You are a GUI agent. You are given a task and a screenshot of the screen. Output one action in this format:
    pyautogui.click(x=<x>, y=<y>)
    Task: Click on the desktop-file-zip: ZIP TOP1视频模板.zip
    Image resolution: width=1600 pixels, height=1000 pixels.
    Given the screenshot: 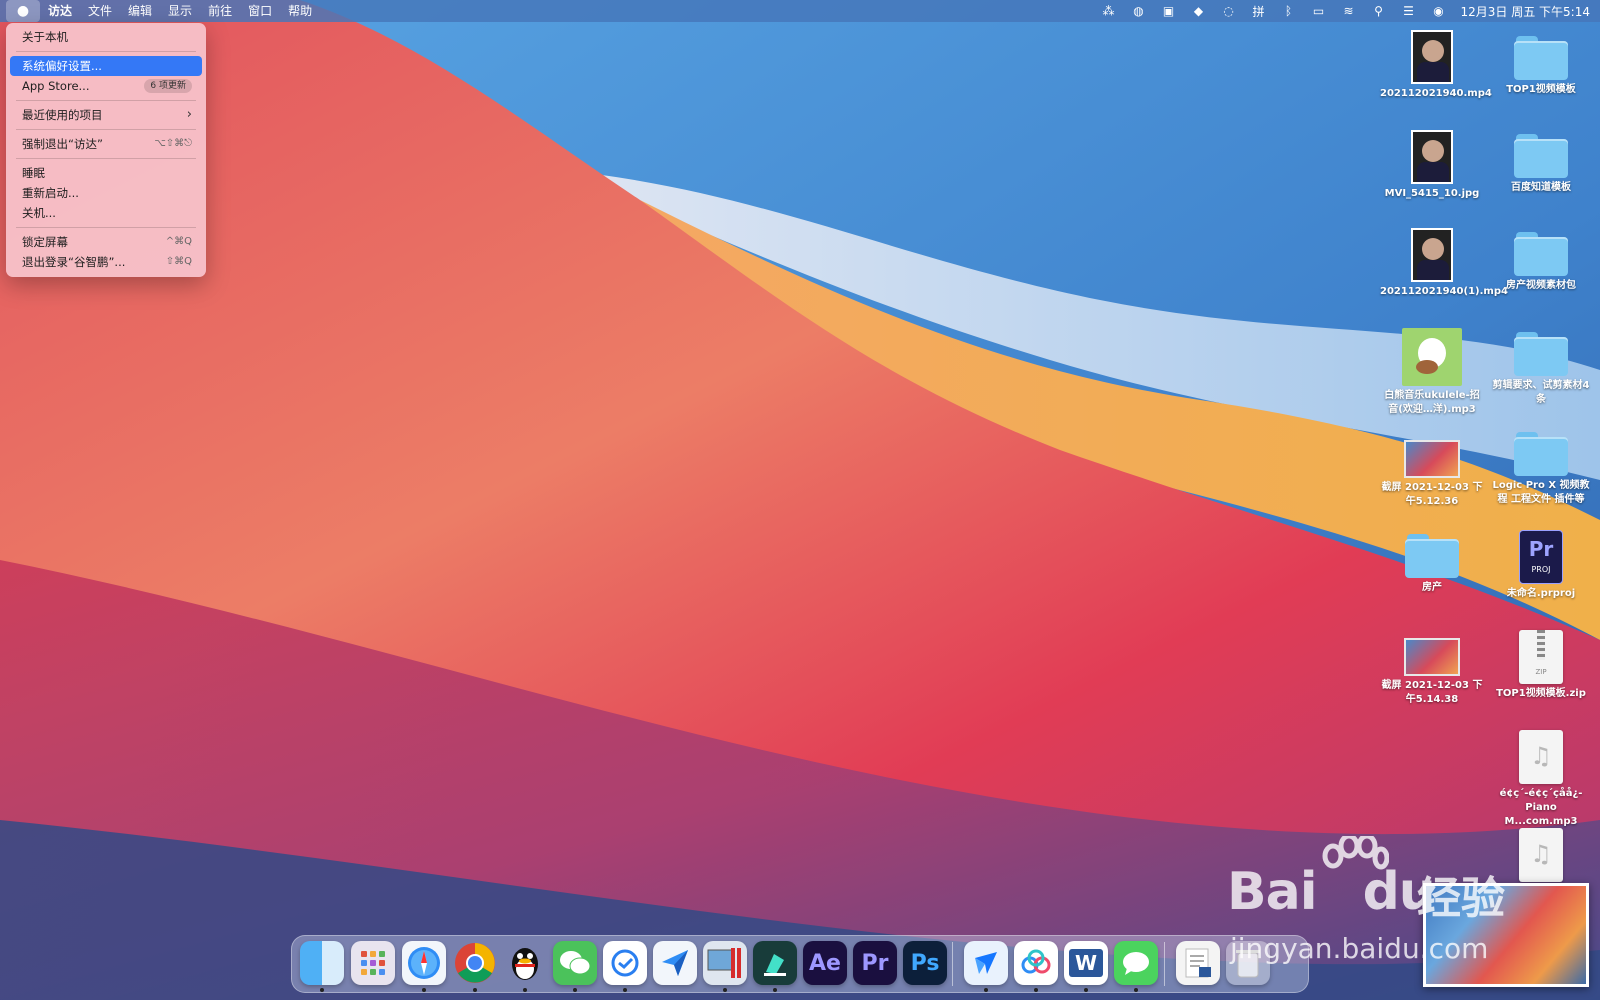 What is the action you would take?
    pyautogui.click(x=1541, y=665)
    